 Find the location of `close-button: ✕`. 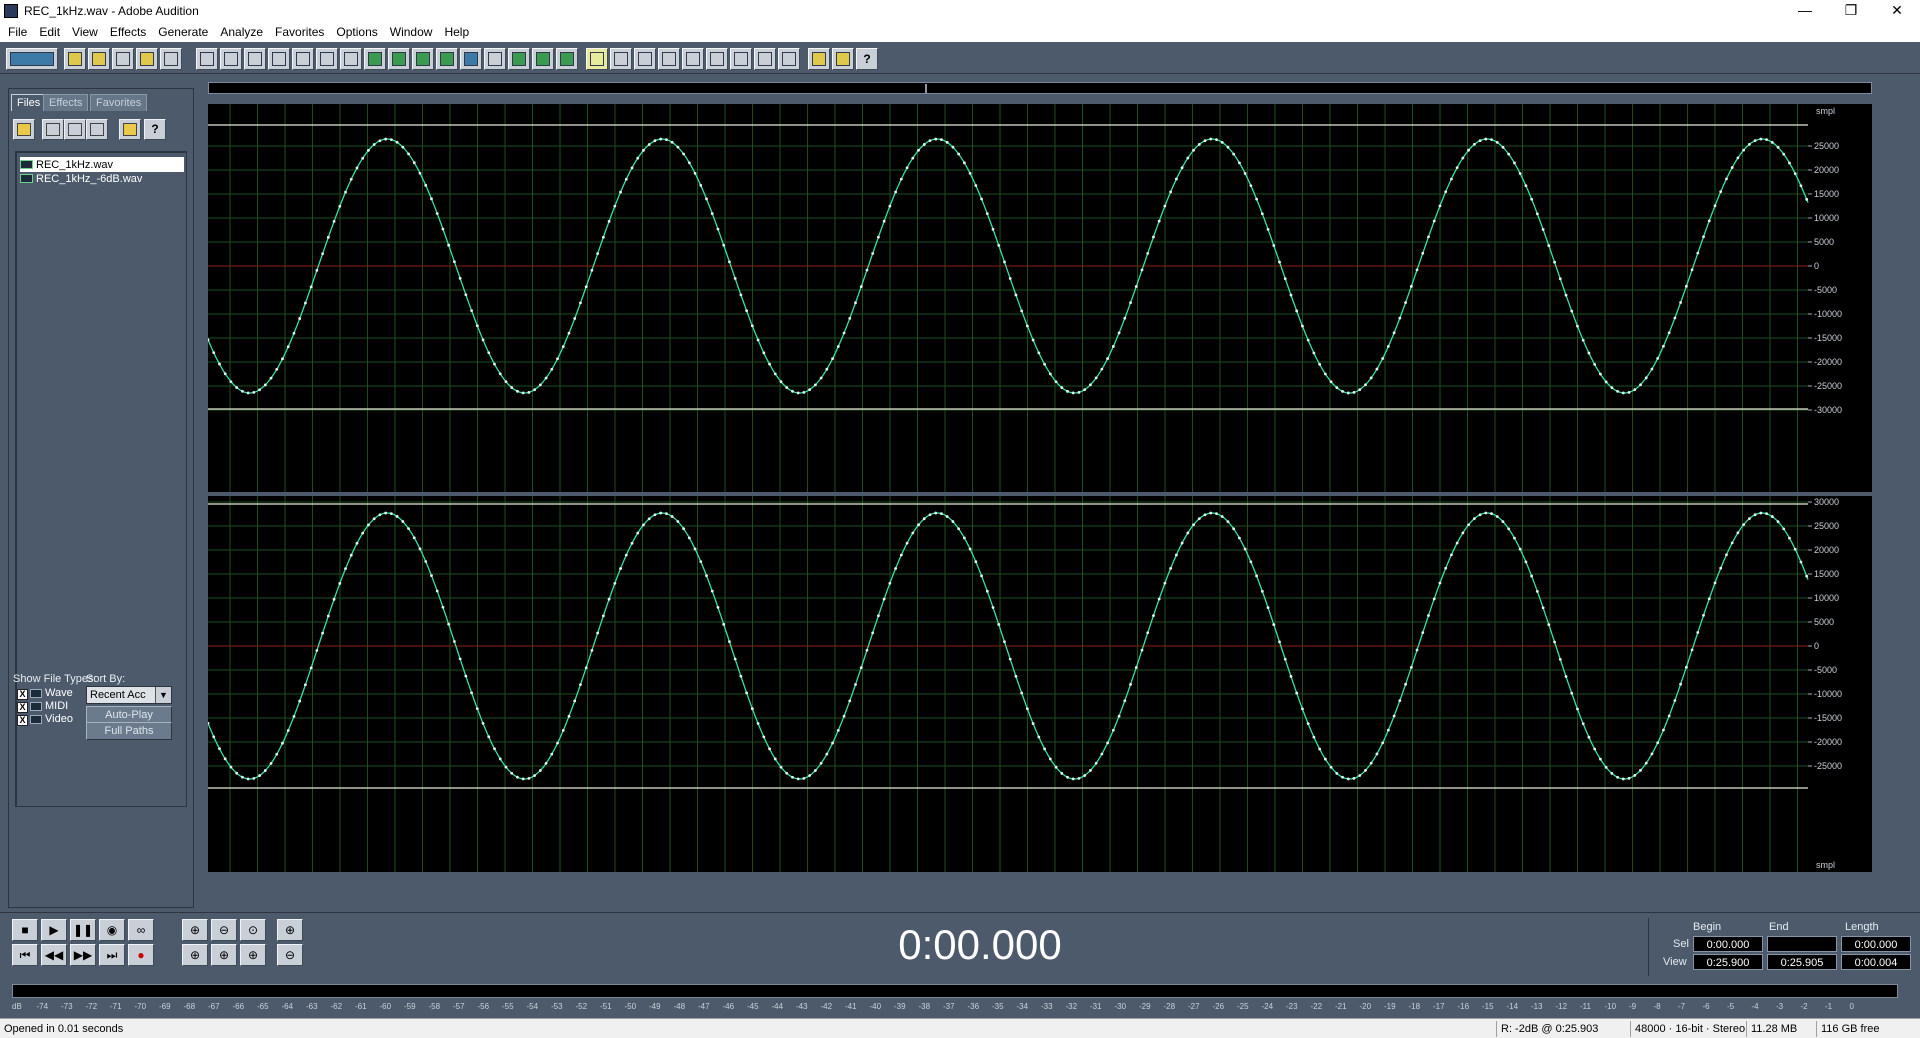

close-button: ✕ is located at coordinates (1897, 11).